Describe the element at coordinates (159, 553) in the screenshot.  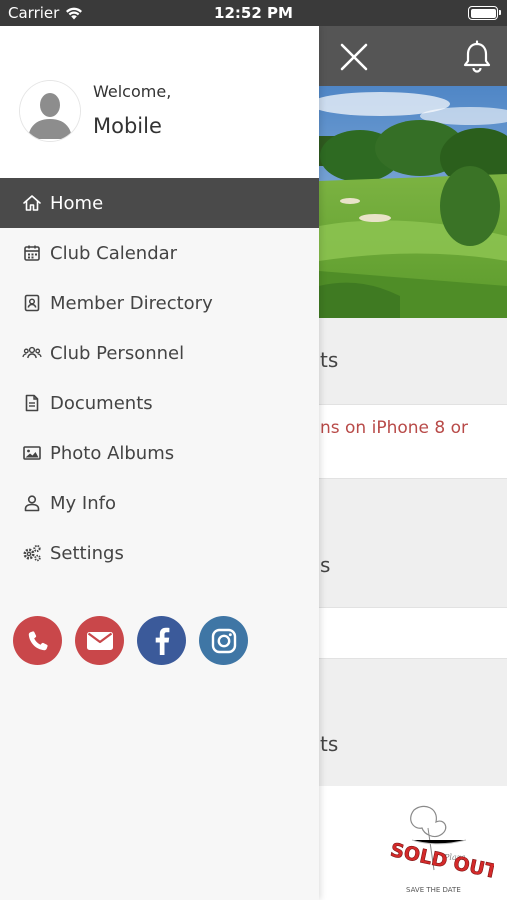
I see `menu-item-settings: Settings` at that location.